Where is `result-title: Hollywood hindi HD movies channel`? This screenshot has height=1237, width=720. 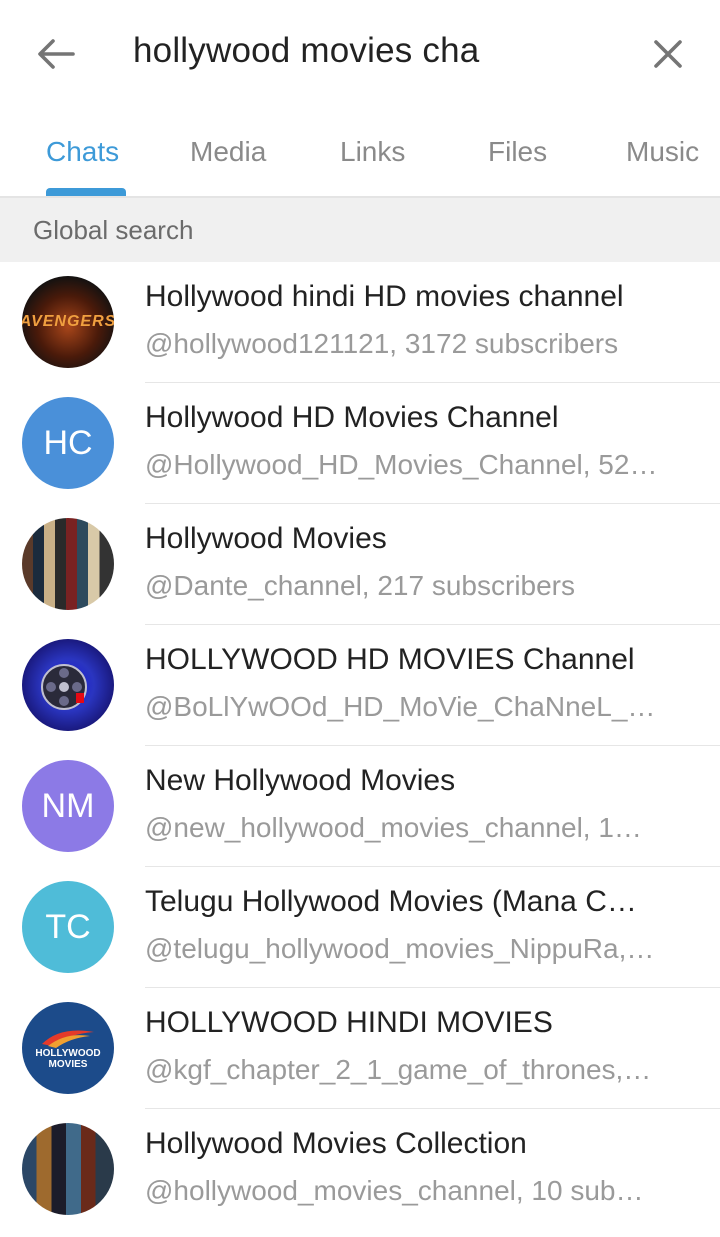
result-title: Hollywood hindi HD movies channel is located at coordinates (384, 296).